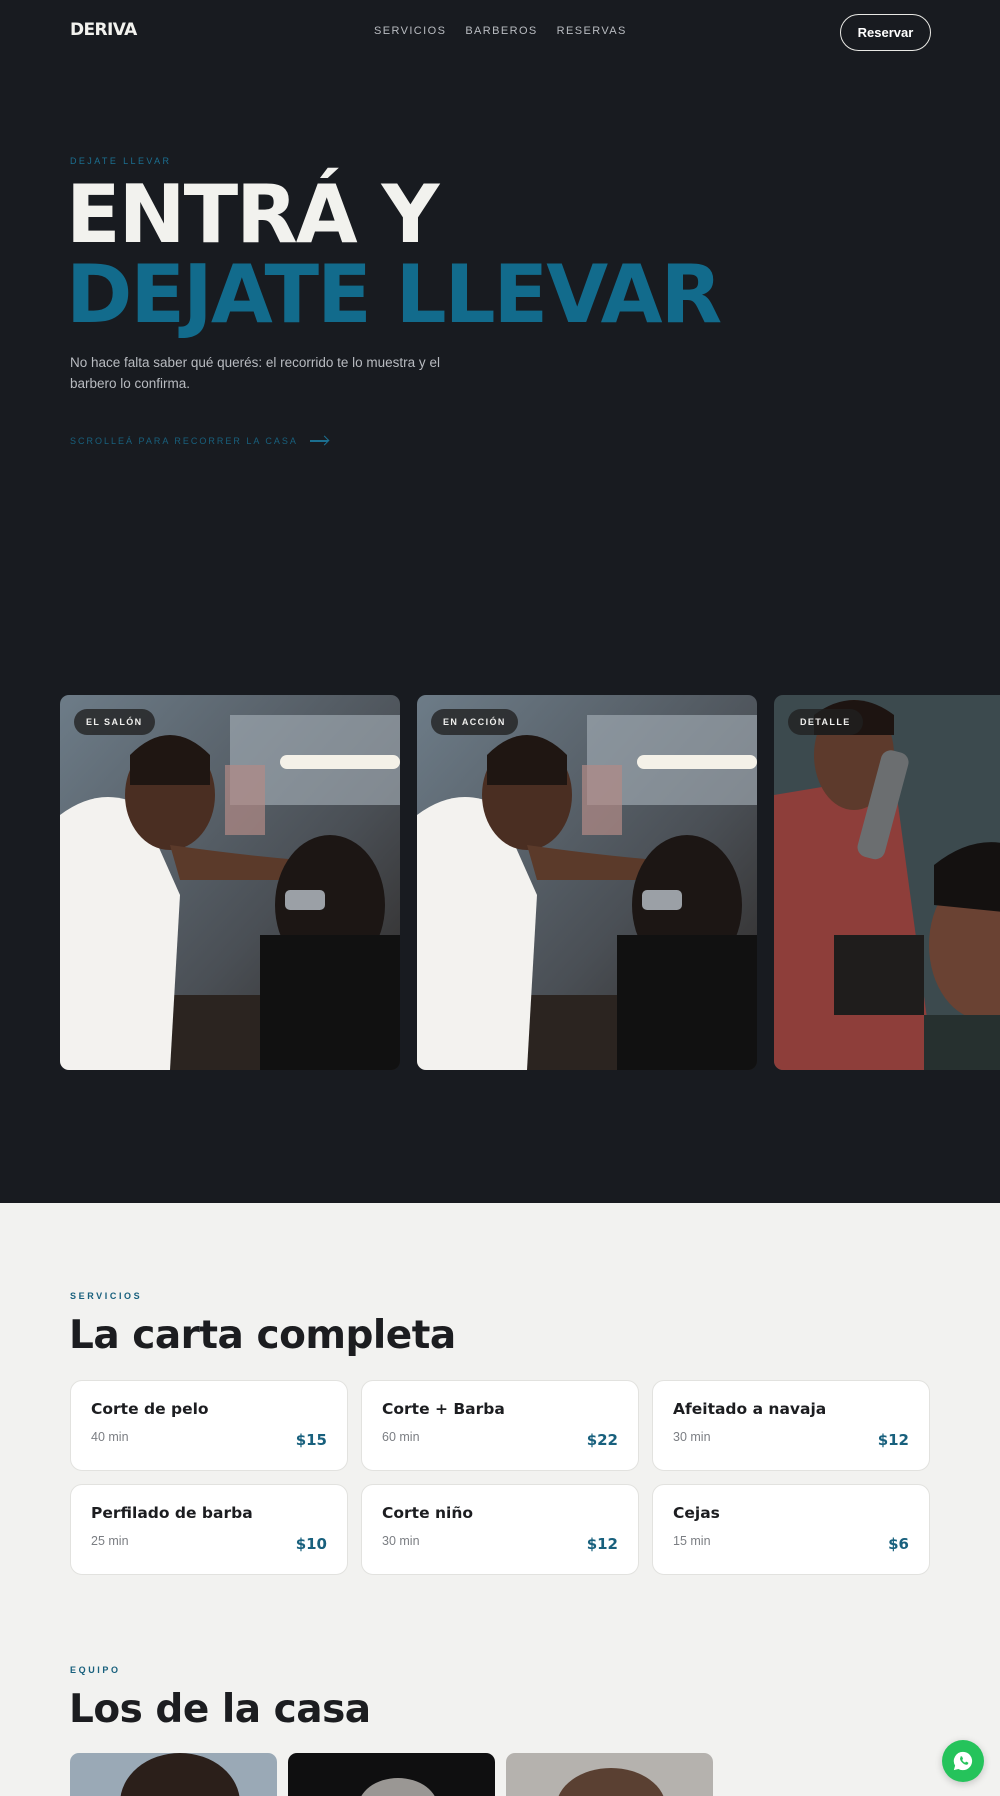 This screenshot has width=1000, height=1796. I want to click on scroll-hint: SCROLLEÁ PARA RECORRER LA CASA, so click(199, 441).